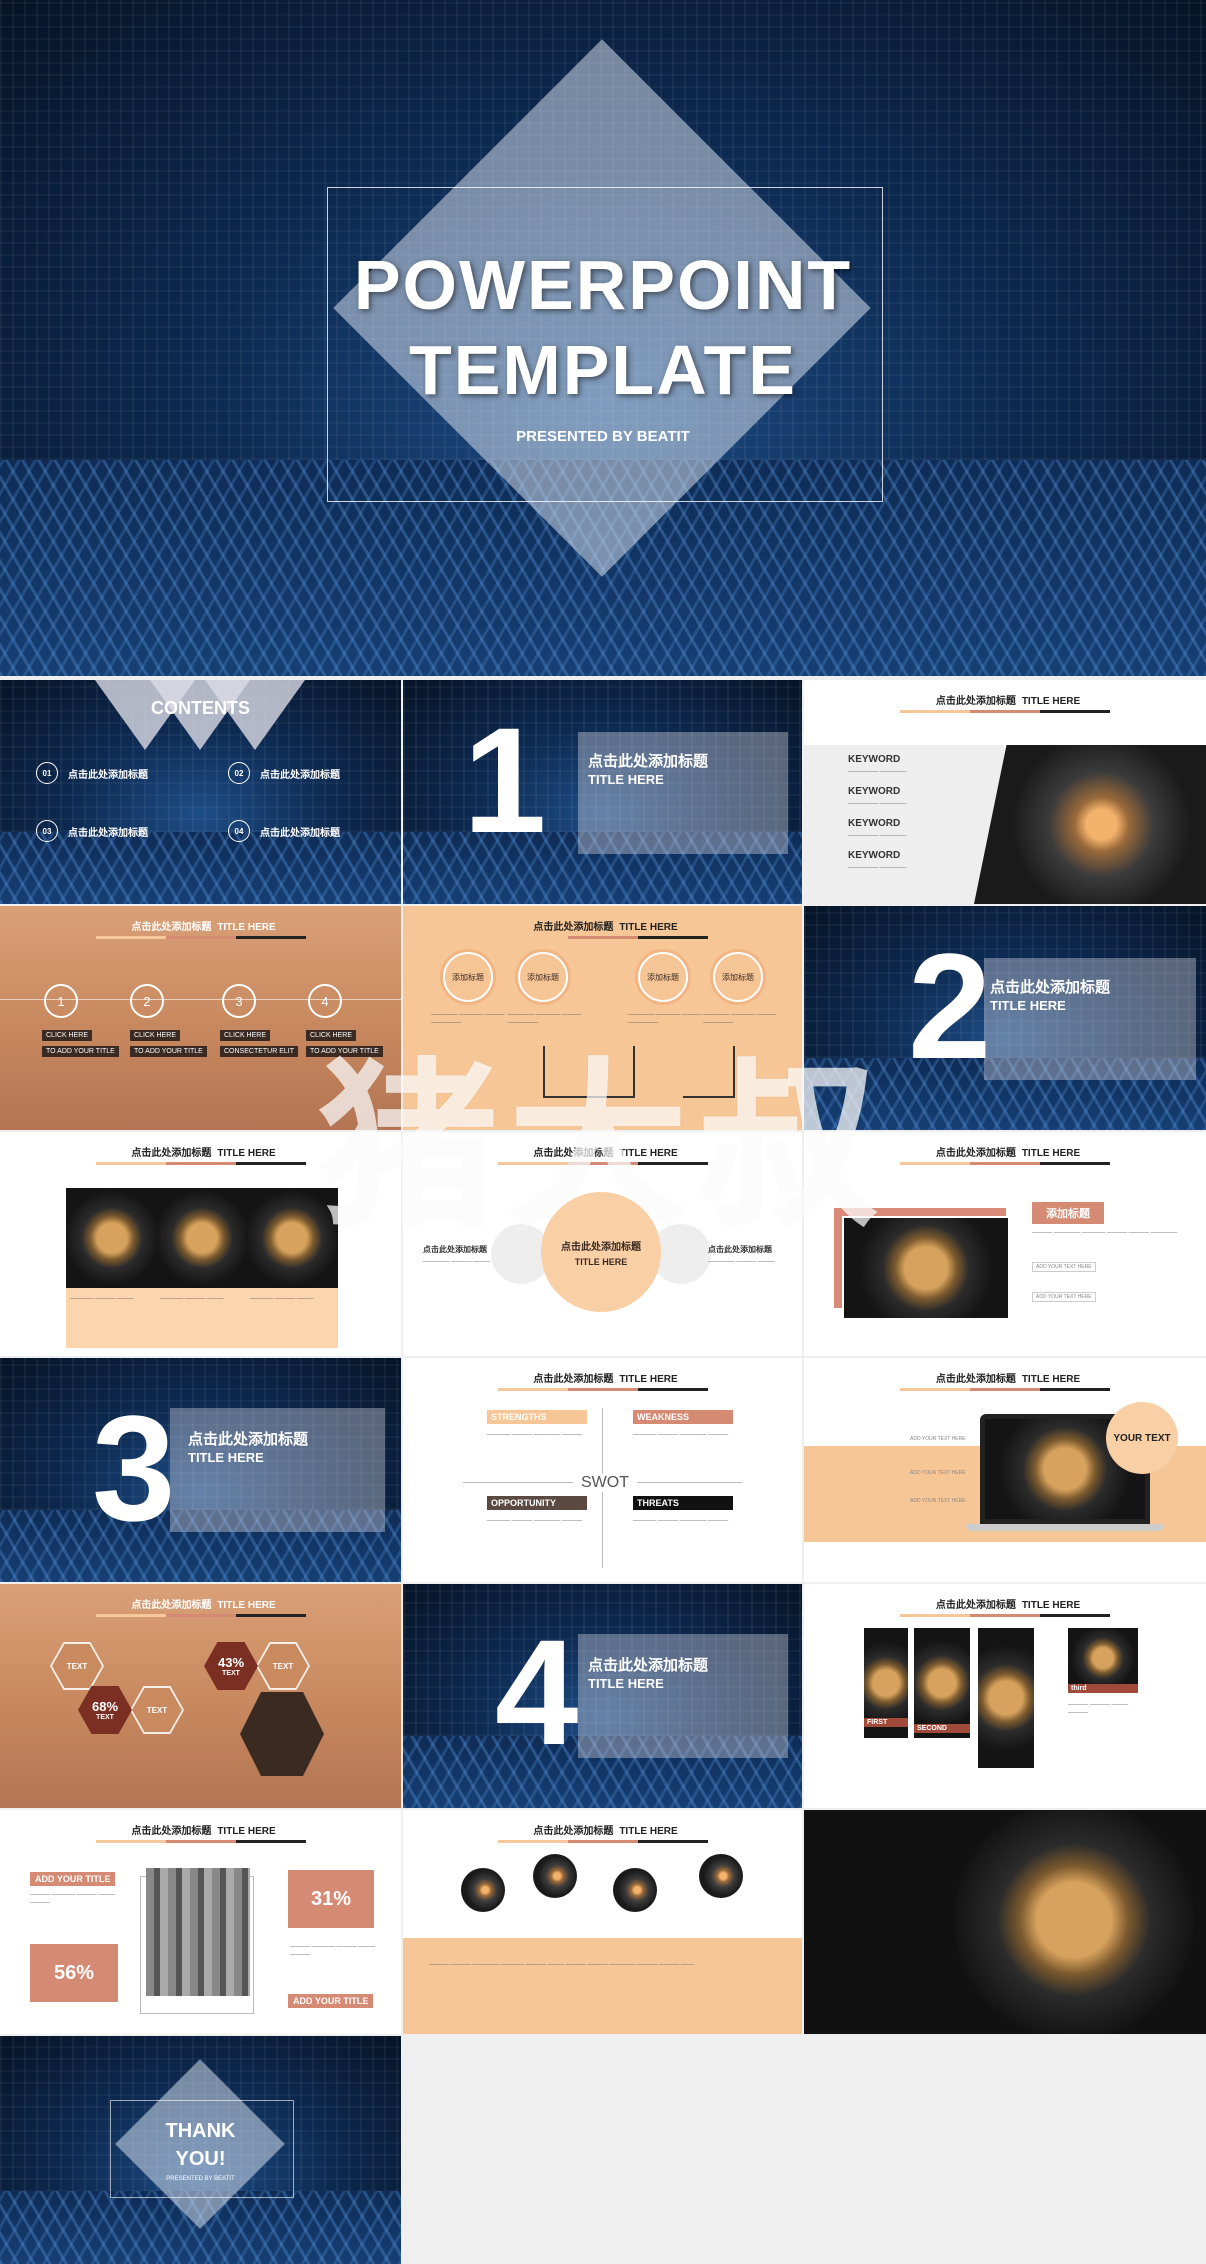 Image resolution: width=1206 pixels, height=2264 pixels. I want to click on section-number: 3, so click(134, 1468).